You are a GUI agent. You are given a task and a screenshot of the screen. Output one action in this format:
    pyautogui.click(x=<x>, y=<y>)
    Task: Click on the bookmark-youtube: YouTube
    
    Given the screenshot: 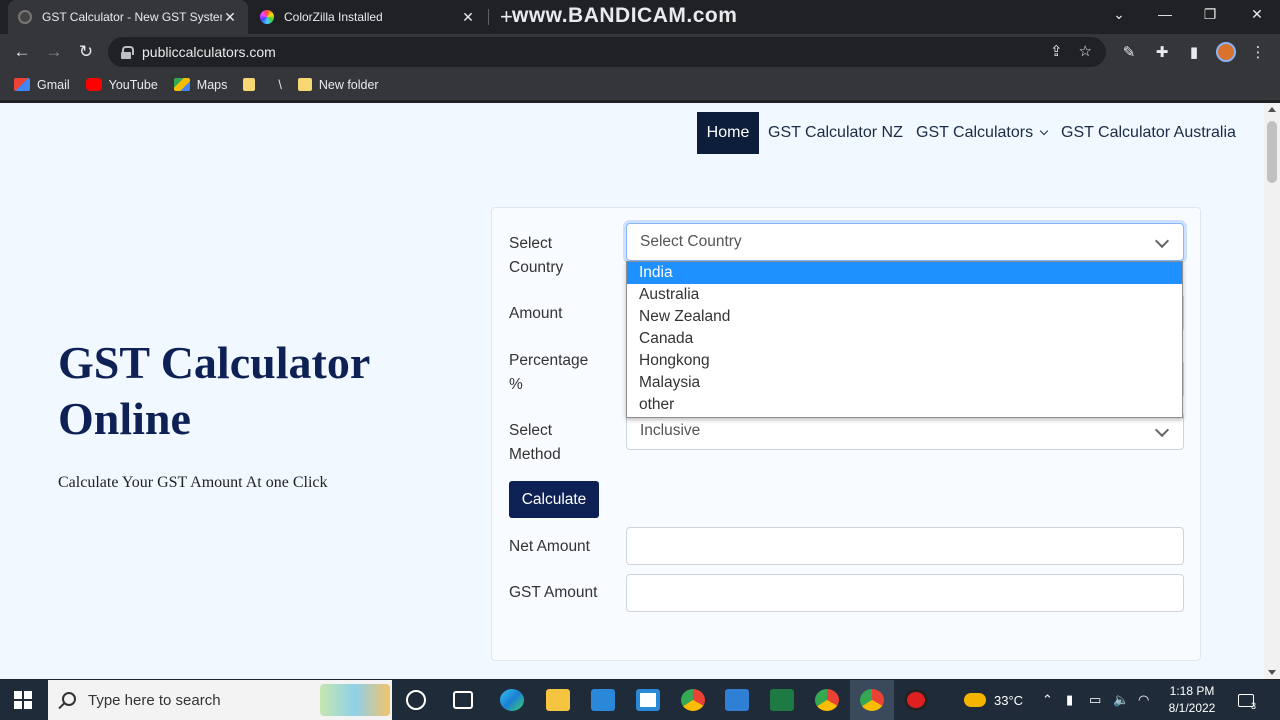 What is the action you would take?
    pyautogui.click(x=121, y=85)
    